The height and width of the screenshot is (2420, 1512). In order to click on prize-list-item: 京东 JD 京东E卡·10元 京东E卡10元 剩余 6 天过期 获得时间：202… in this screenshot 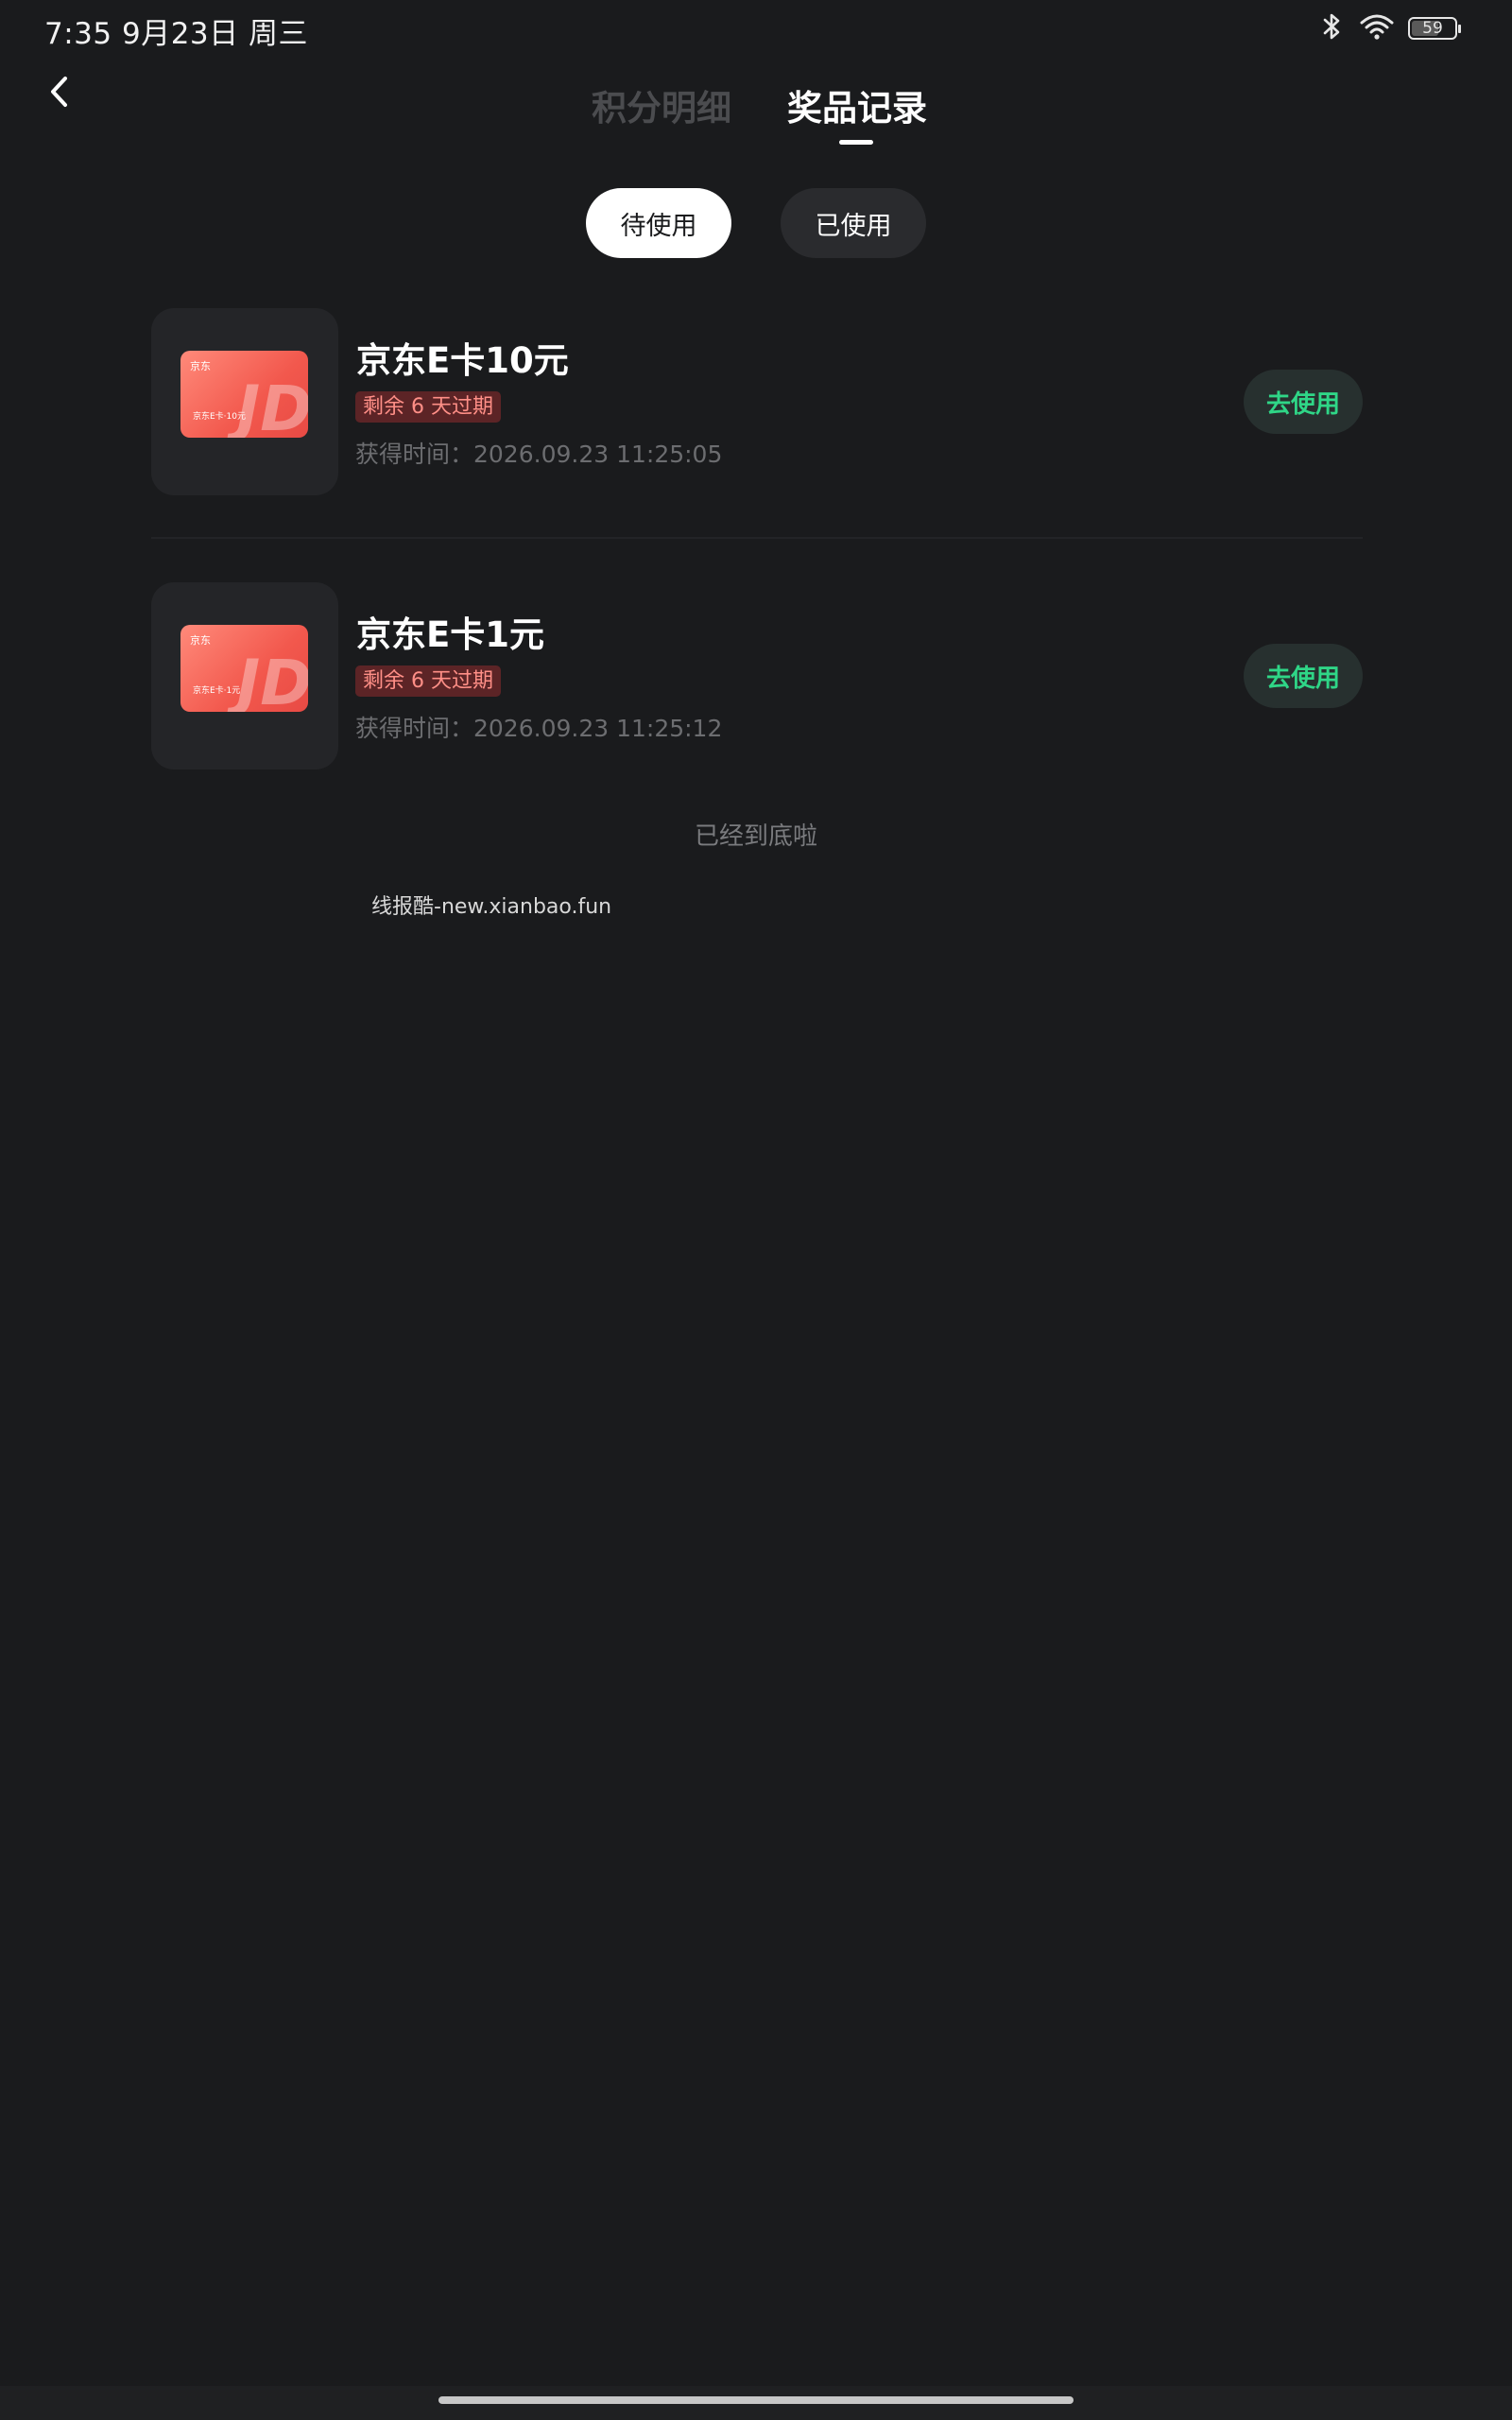, I will do `click(757, 402)`.